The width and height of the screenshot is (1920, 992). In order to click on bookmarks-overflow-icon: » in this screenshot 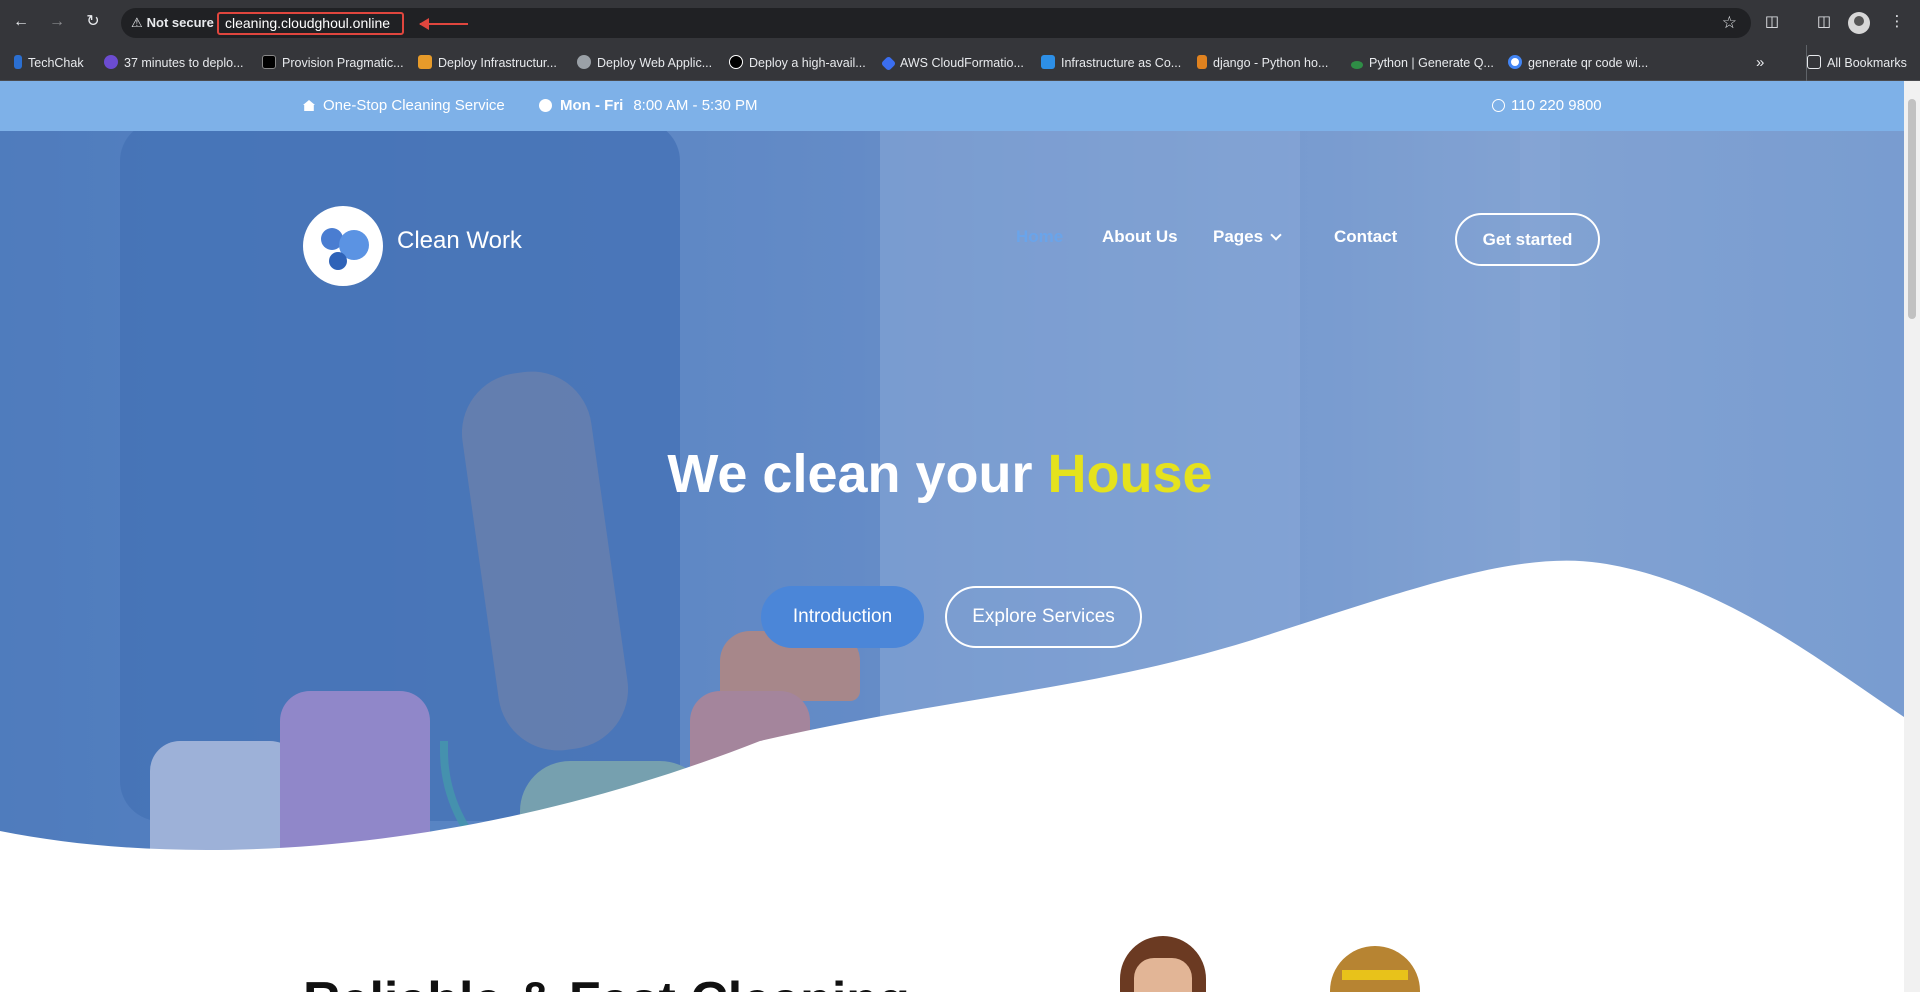, I will do `click(1760, 63)`.